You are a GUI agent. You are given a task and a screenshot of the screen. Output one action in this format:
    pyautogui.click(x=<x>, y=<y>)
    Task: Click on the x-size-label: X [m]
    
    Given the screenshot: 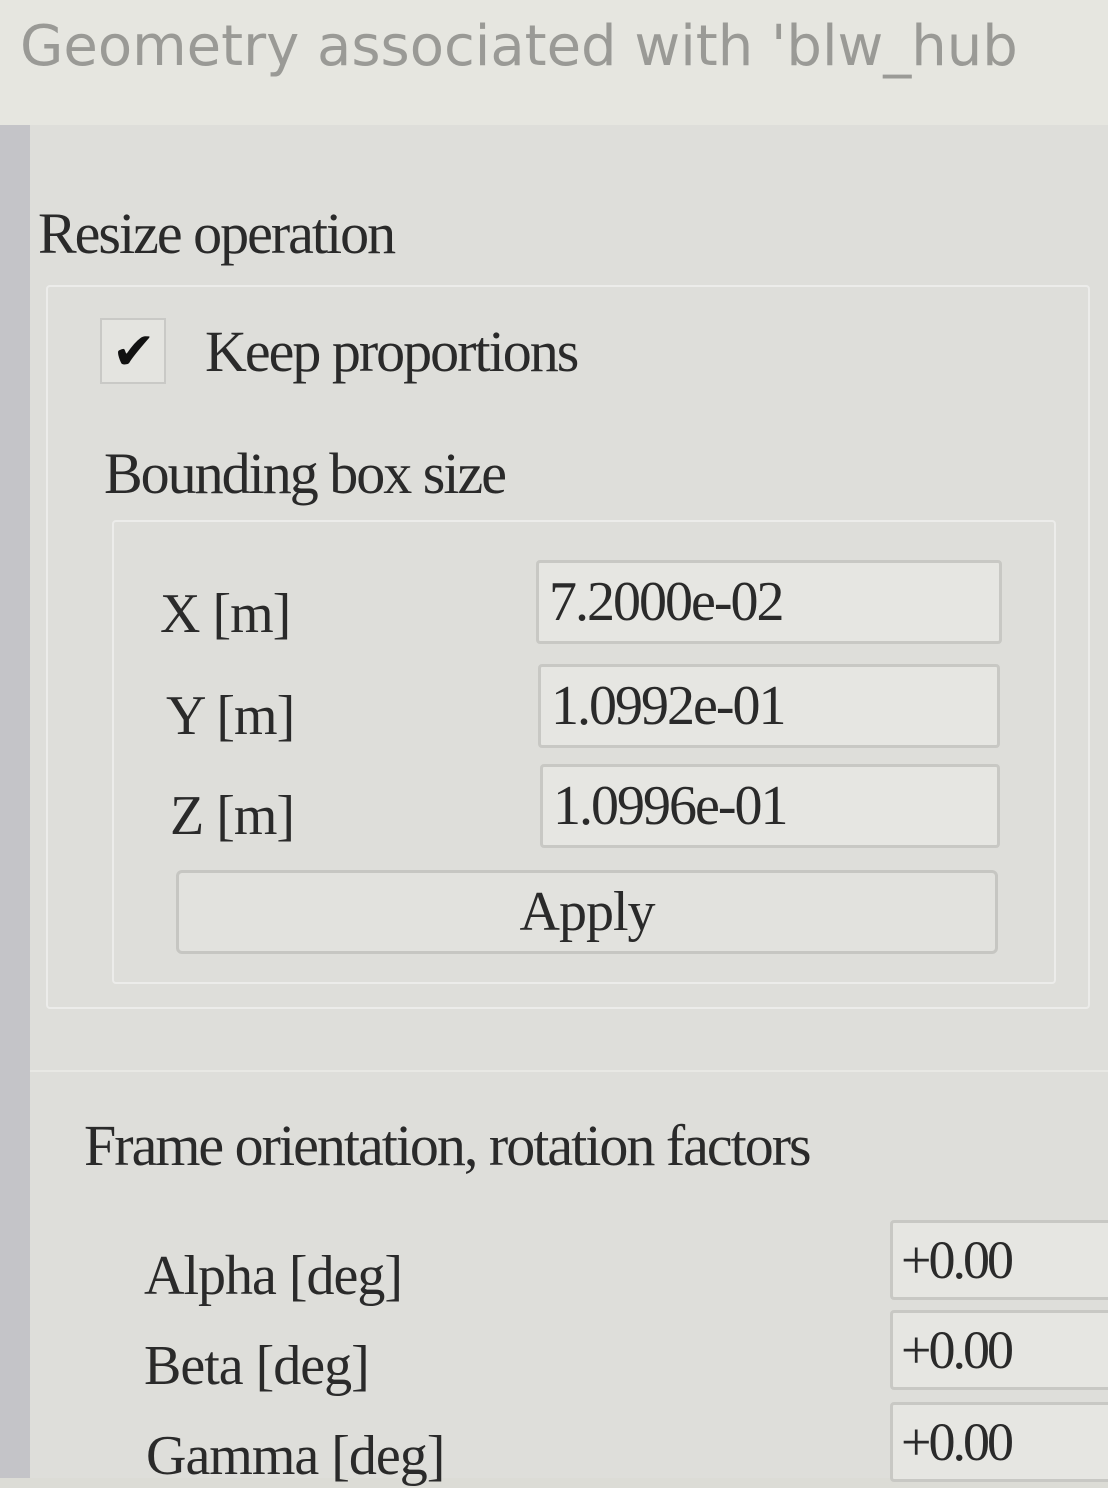 What is the action you would take?
    pyautogui.click(x=225, y=614)
    